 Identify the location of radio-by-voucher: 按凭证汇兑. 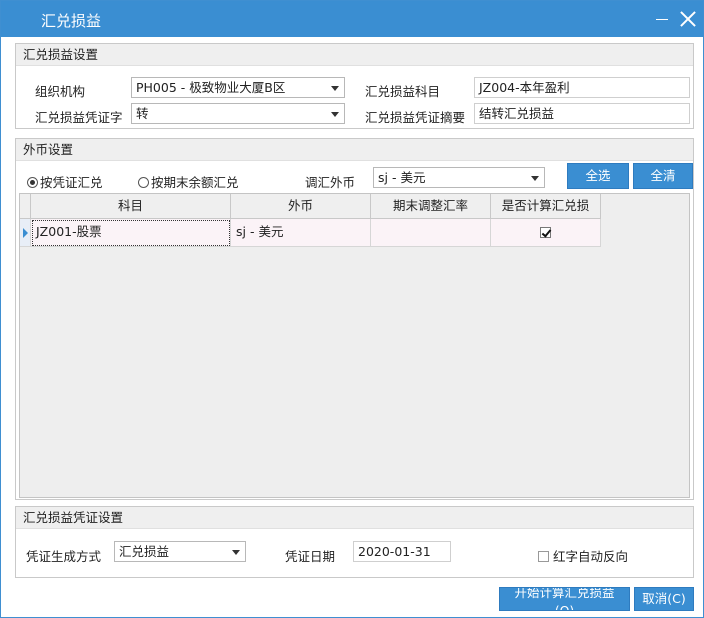
(65, 181).